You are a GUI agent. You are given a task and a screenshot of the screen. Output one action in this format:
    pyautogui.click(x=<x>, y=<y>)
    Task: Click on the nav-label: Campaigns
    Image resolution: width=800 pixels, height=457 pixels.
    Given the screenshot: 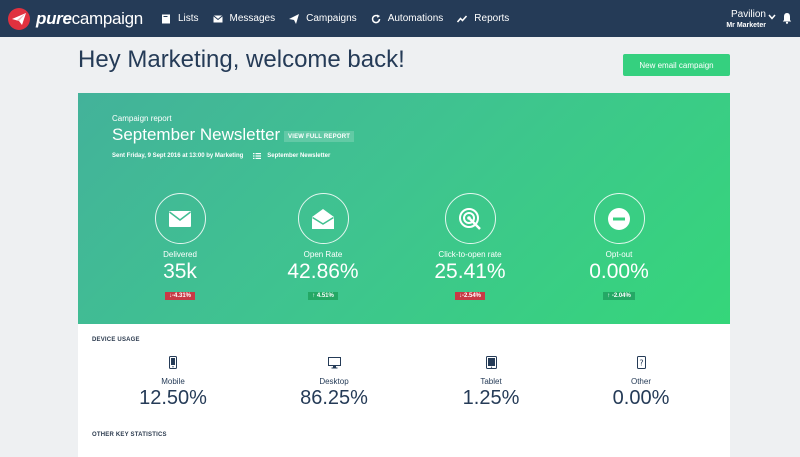 What is the action you would take?
    pyautogui.click(x=331, y=18)
    